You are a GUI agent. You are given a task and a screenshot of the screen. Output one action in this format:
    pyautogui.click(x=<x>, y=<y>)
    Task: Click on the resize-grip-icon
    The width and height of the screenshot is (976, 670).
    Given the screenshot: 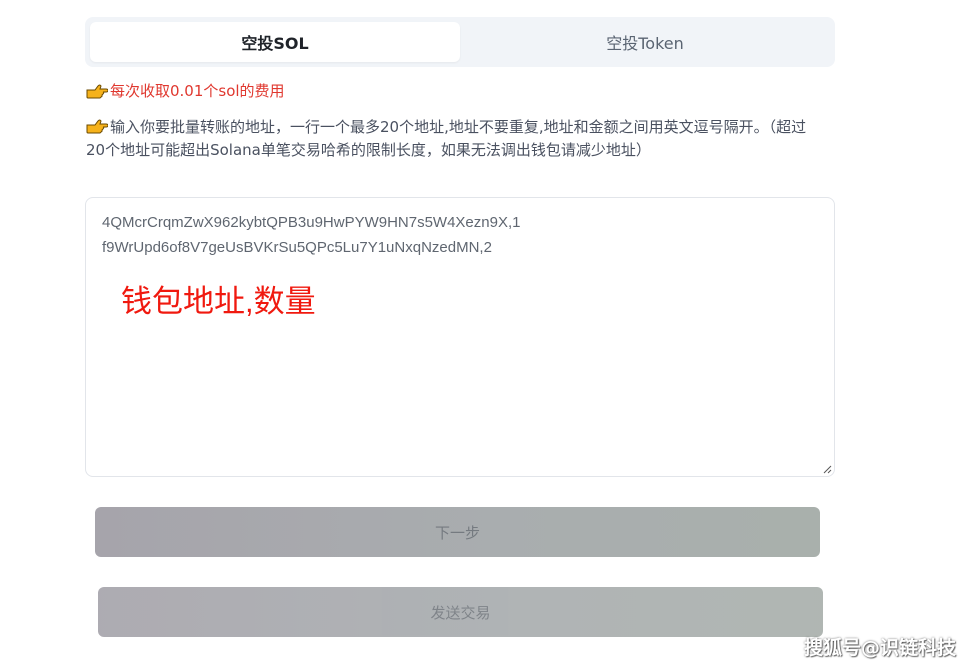 What is the action you would take?
    pyautogui.click(x=827, y=469)
    